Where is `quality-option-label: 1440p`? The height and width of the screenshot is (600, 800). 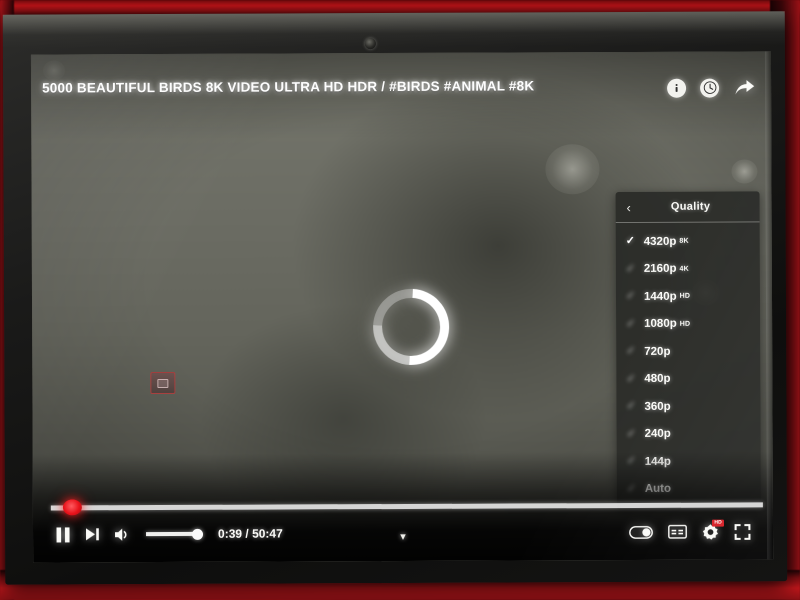
quality-option-label: 1440p is located at coordinates (660, 296).